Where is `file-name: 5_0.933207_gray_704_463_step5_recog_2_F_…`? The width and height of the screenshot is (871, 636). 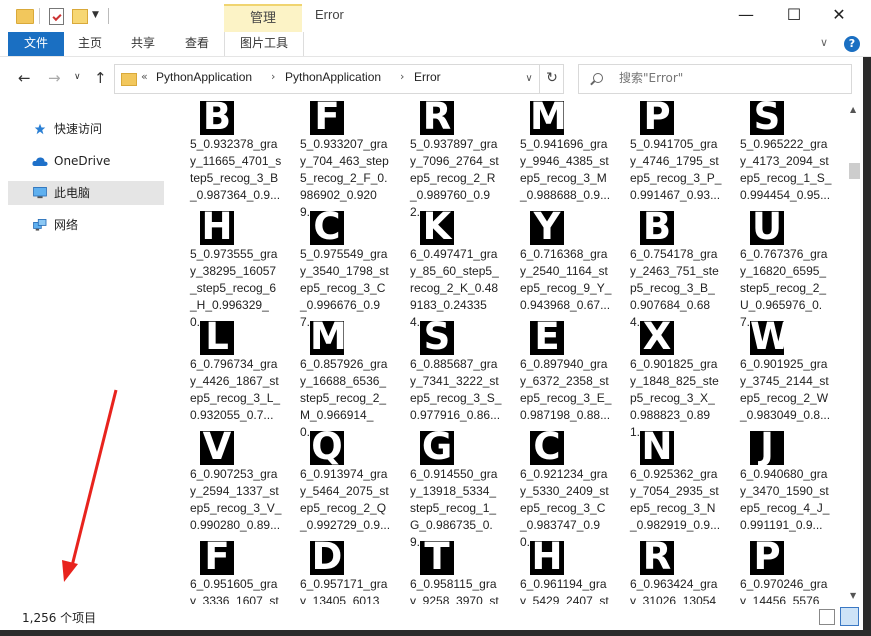 file-name: 5_0.933207_gray_704_463_step5_recog_2_F_… is located at coordinates (344, 178).